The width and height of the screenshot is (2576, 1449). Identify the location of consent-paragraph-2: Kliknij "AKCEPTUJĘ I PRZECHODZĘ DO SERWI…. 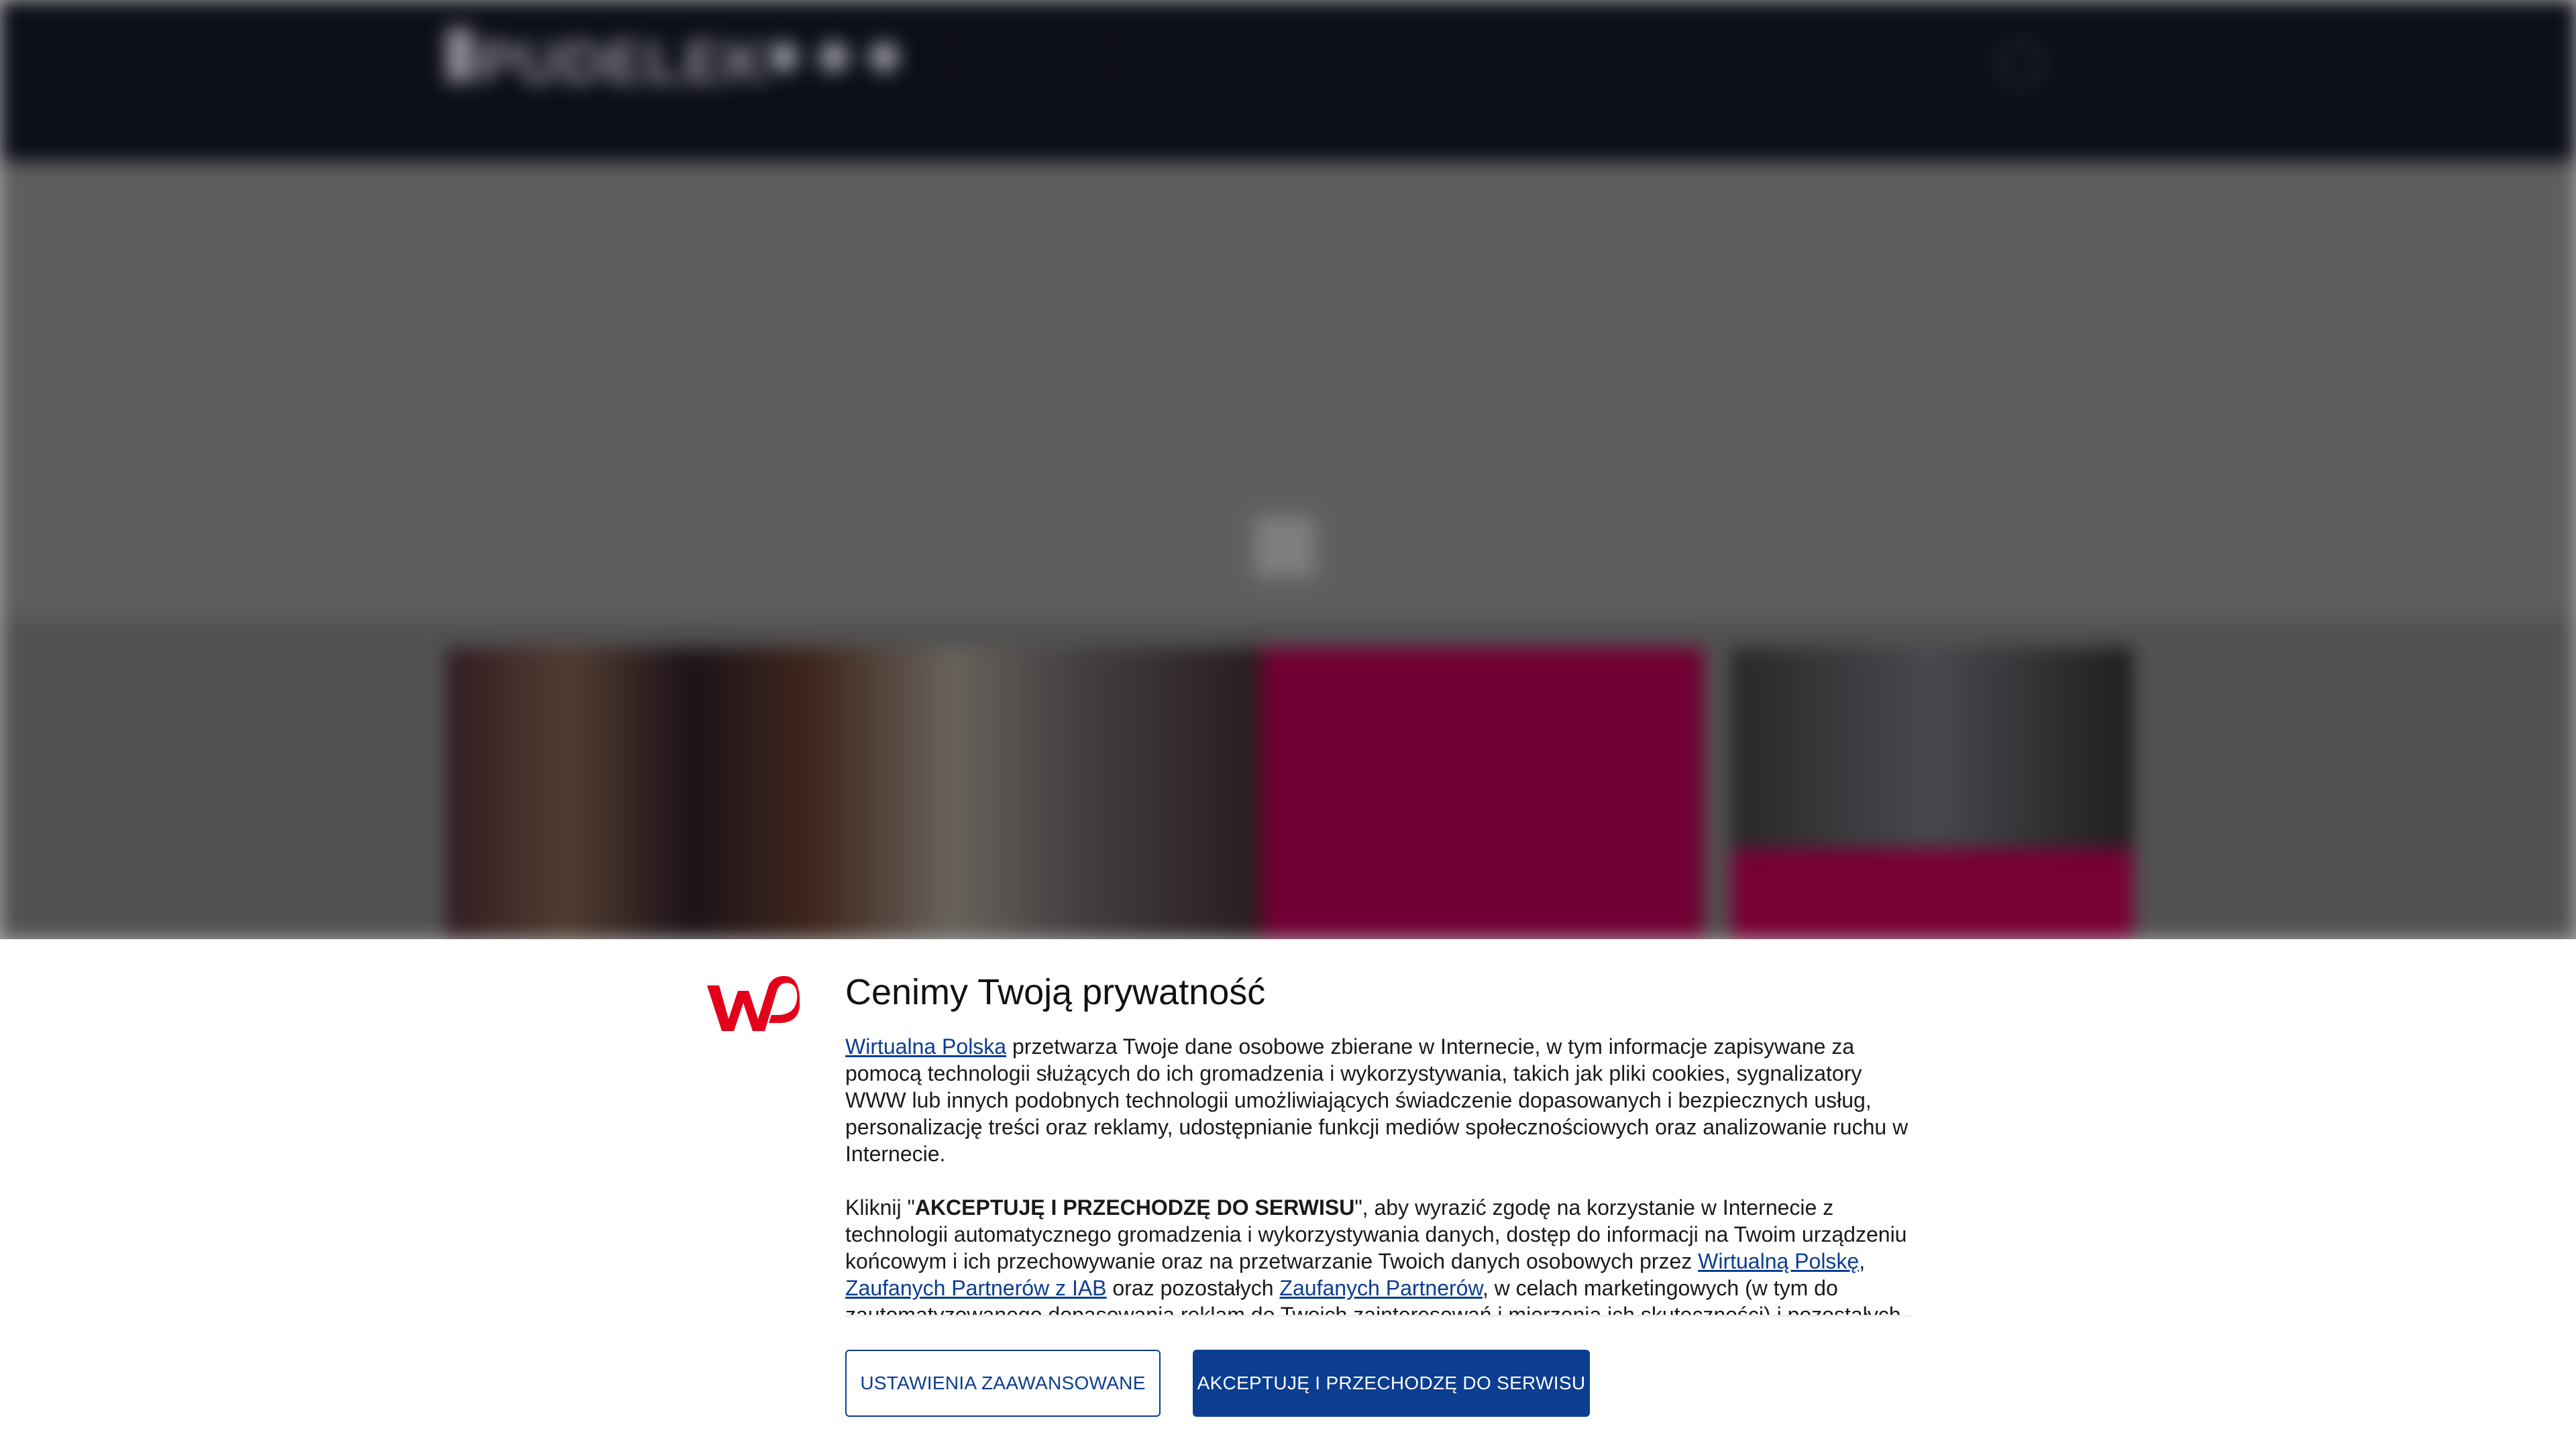
(1378, 1254).